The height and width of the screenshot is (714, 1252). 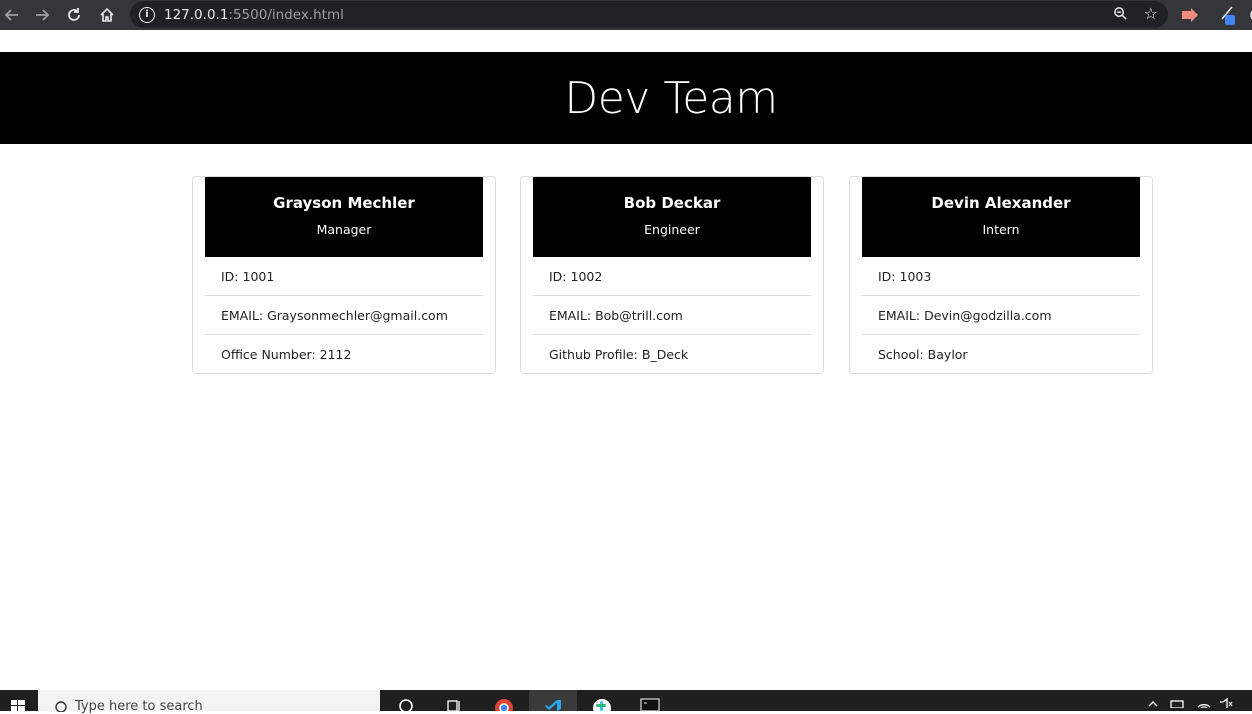 I want to click on forward-icon, so click(x=42, y=15).